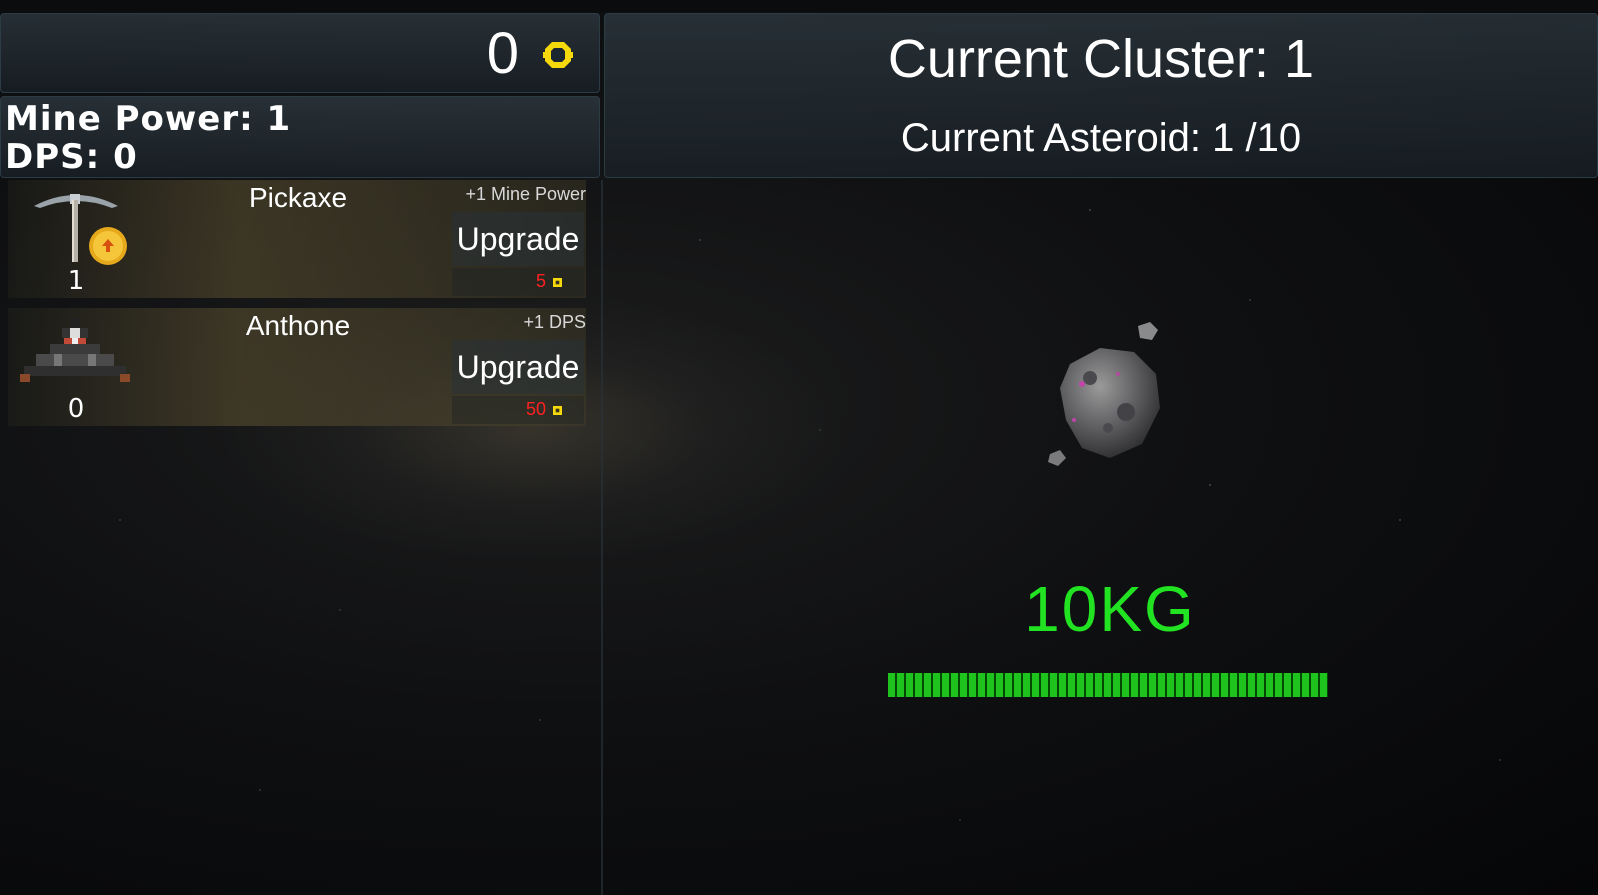 The image size is (1598, 895). What do you see at coordinates (297, 367) in the screenshot?
I see `upgrade-row-anthone: 0 Anthone +1 DPS Upgrade 50` at bounding box center [297, 367].